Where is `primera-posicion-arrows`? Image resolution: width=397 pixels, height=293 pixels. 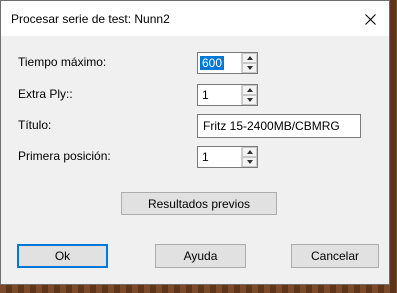
primera-posicion-arrows is located at coordinates (249, 157).